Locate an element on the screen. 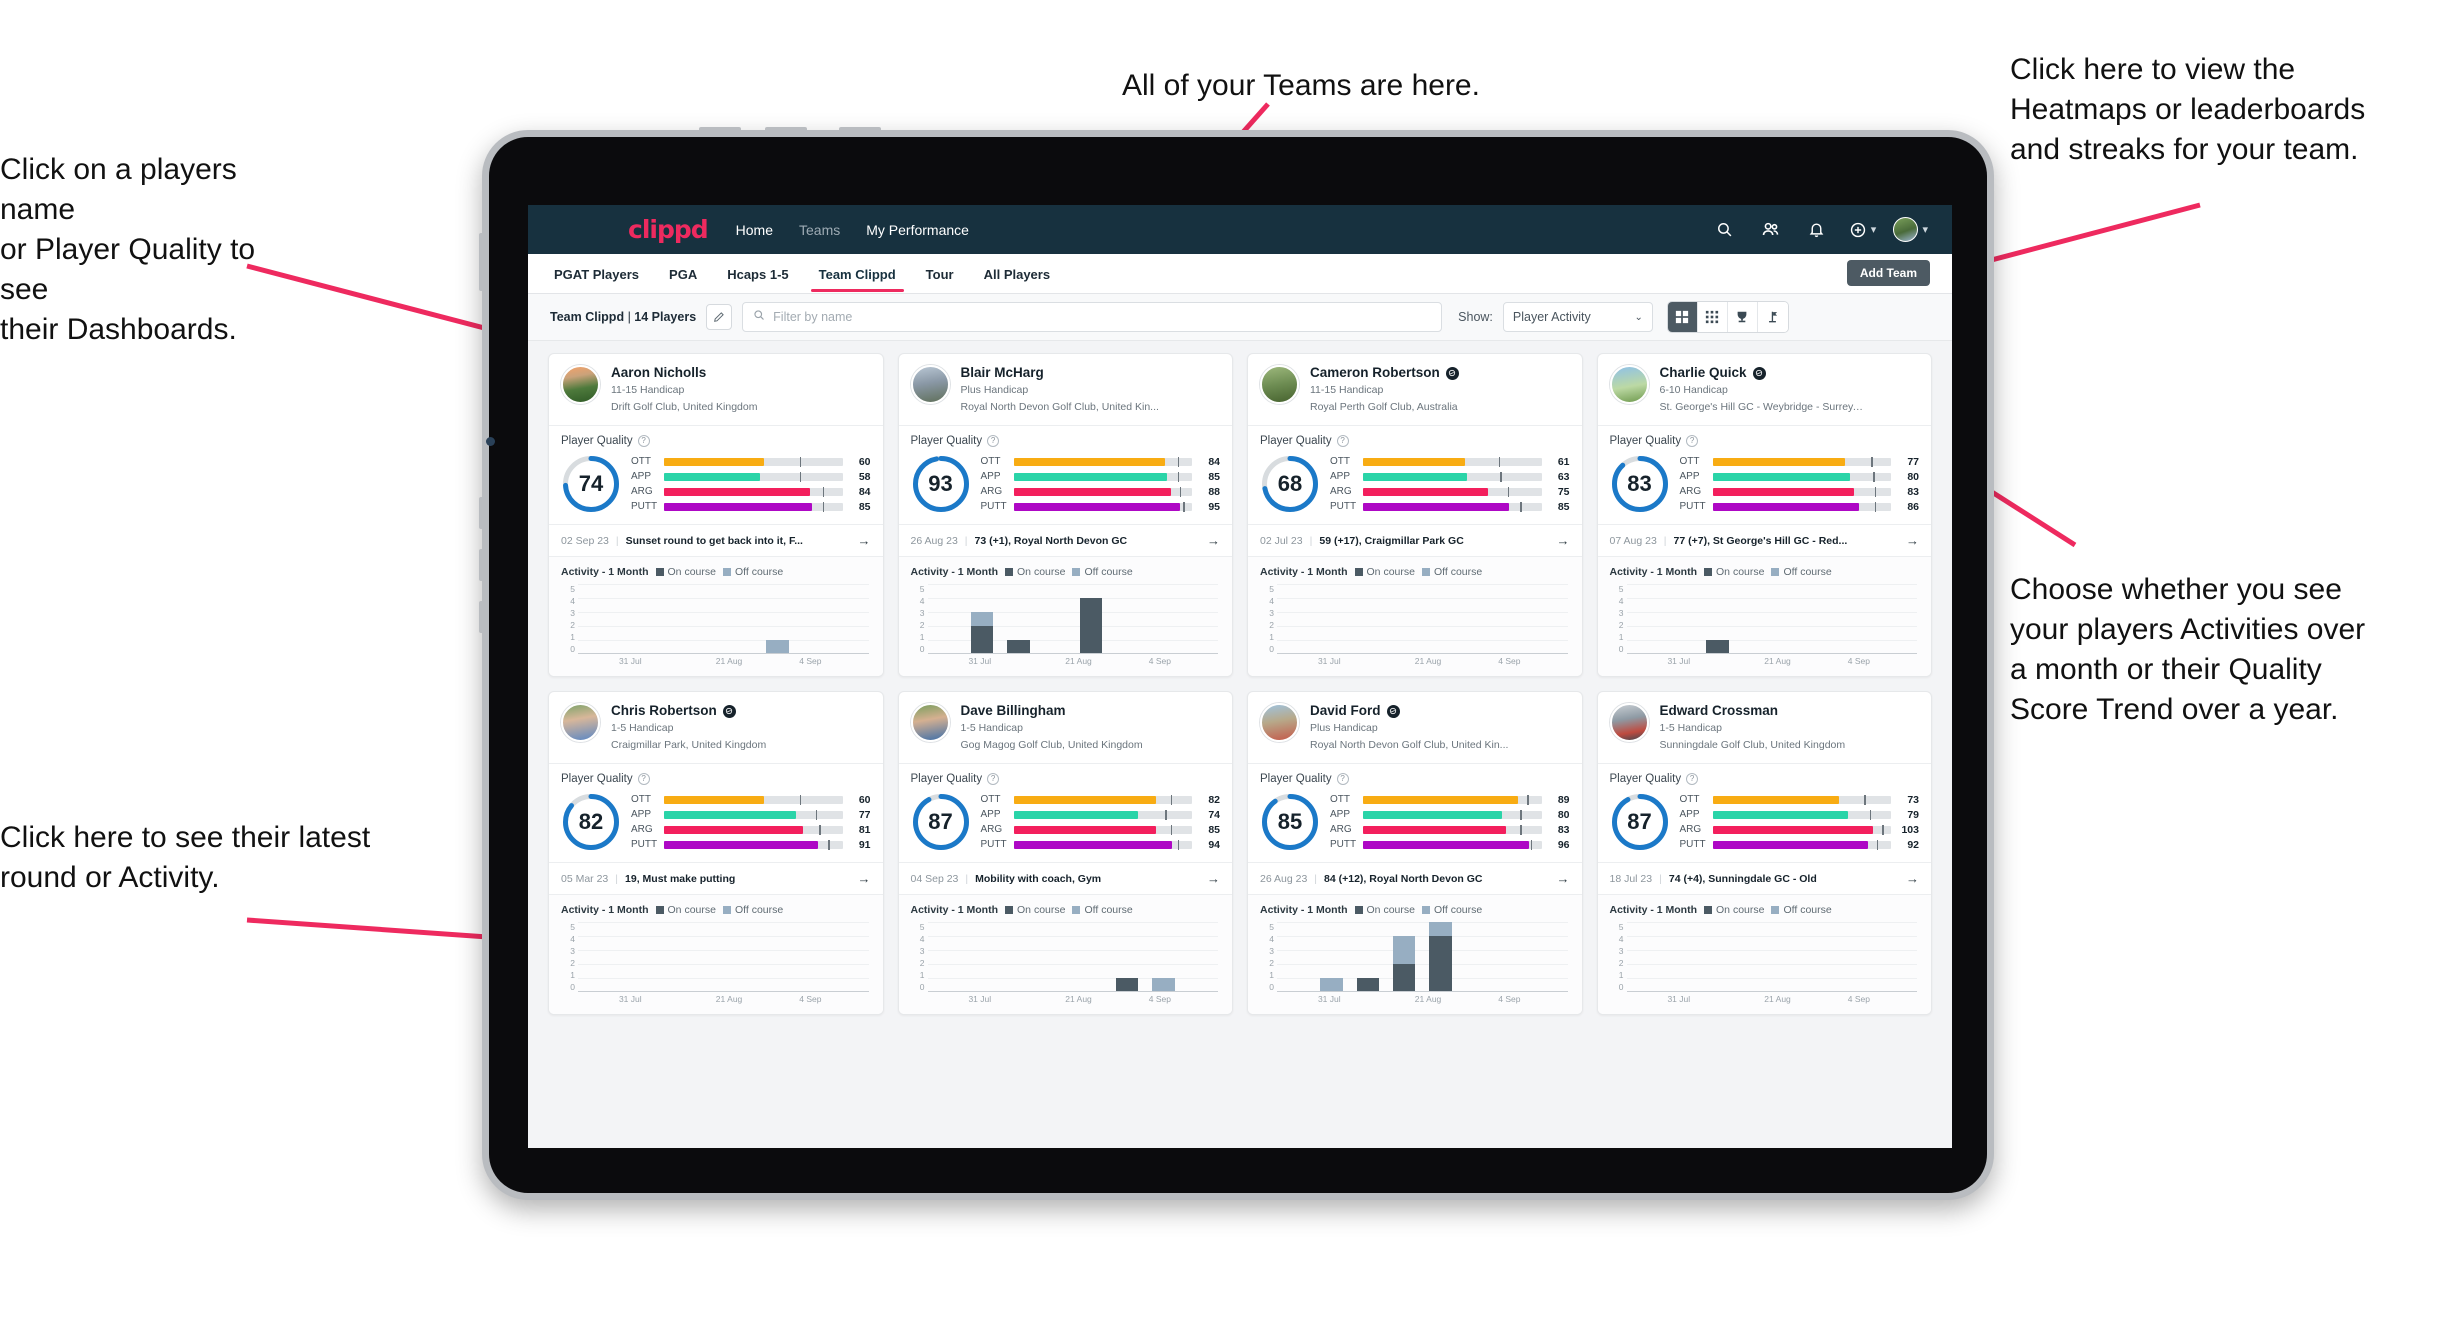 The image size is (2452, 1319). nav-item-home: Home is located at coordinates (754, 230).